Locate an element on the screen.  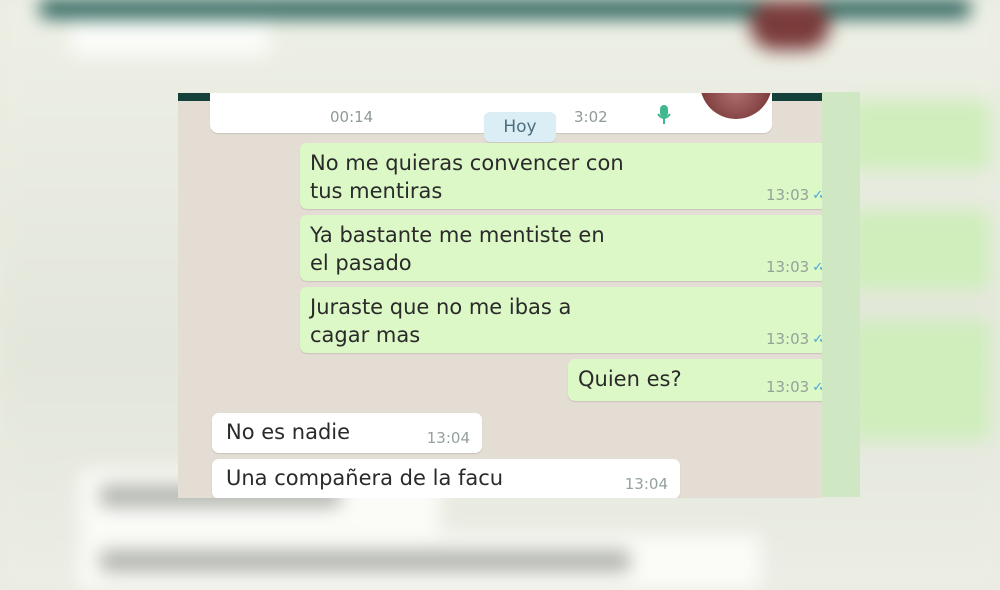
bg-panel-edge is located at coordinates (840, 294).